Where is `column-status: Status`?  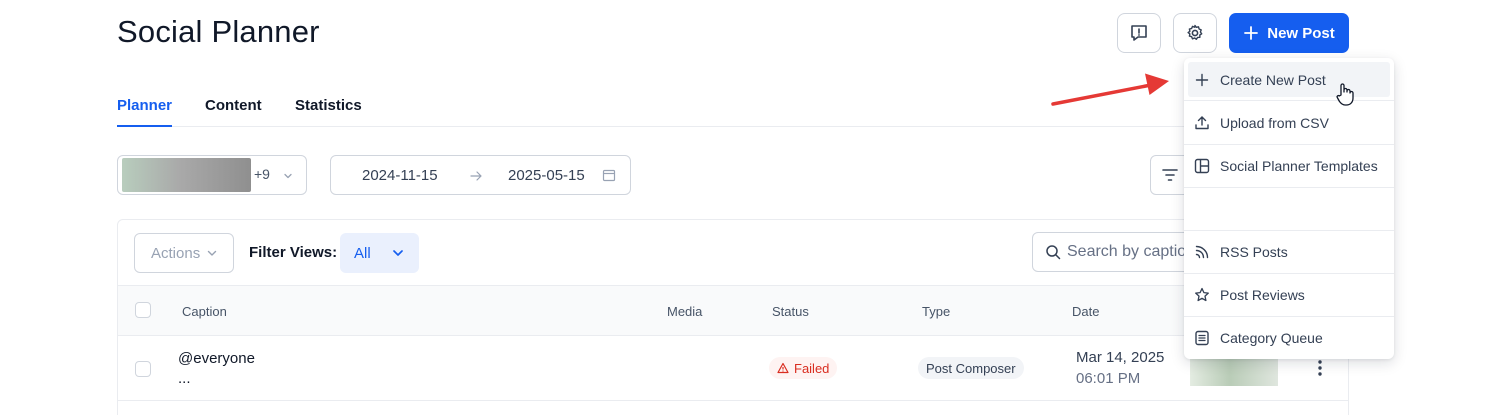
column-status: Status is located at coordinates (790, 311).